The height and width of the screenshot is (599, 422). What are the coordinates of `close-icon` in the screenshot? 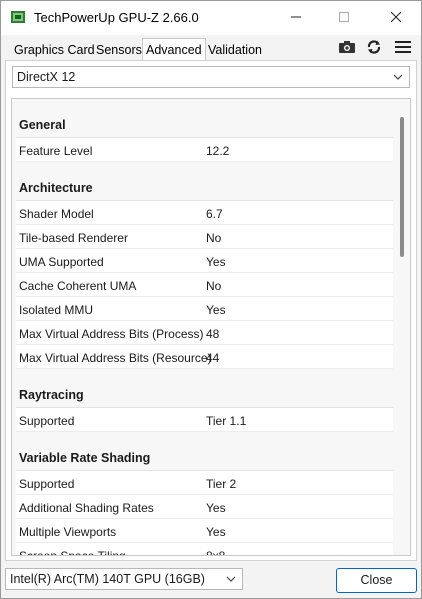 It's located at (396, 17).